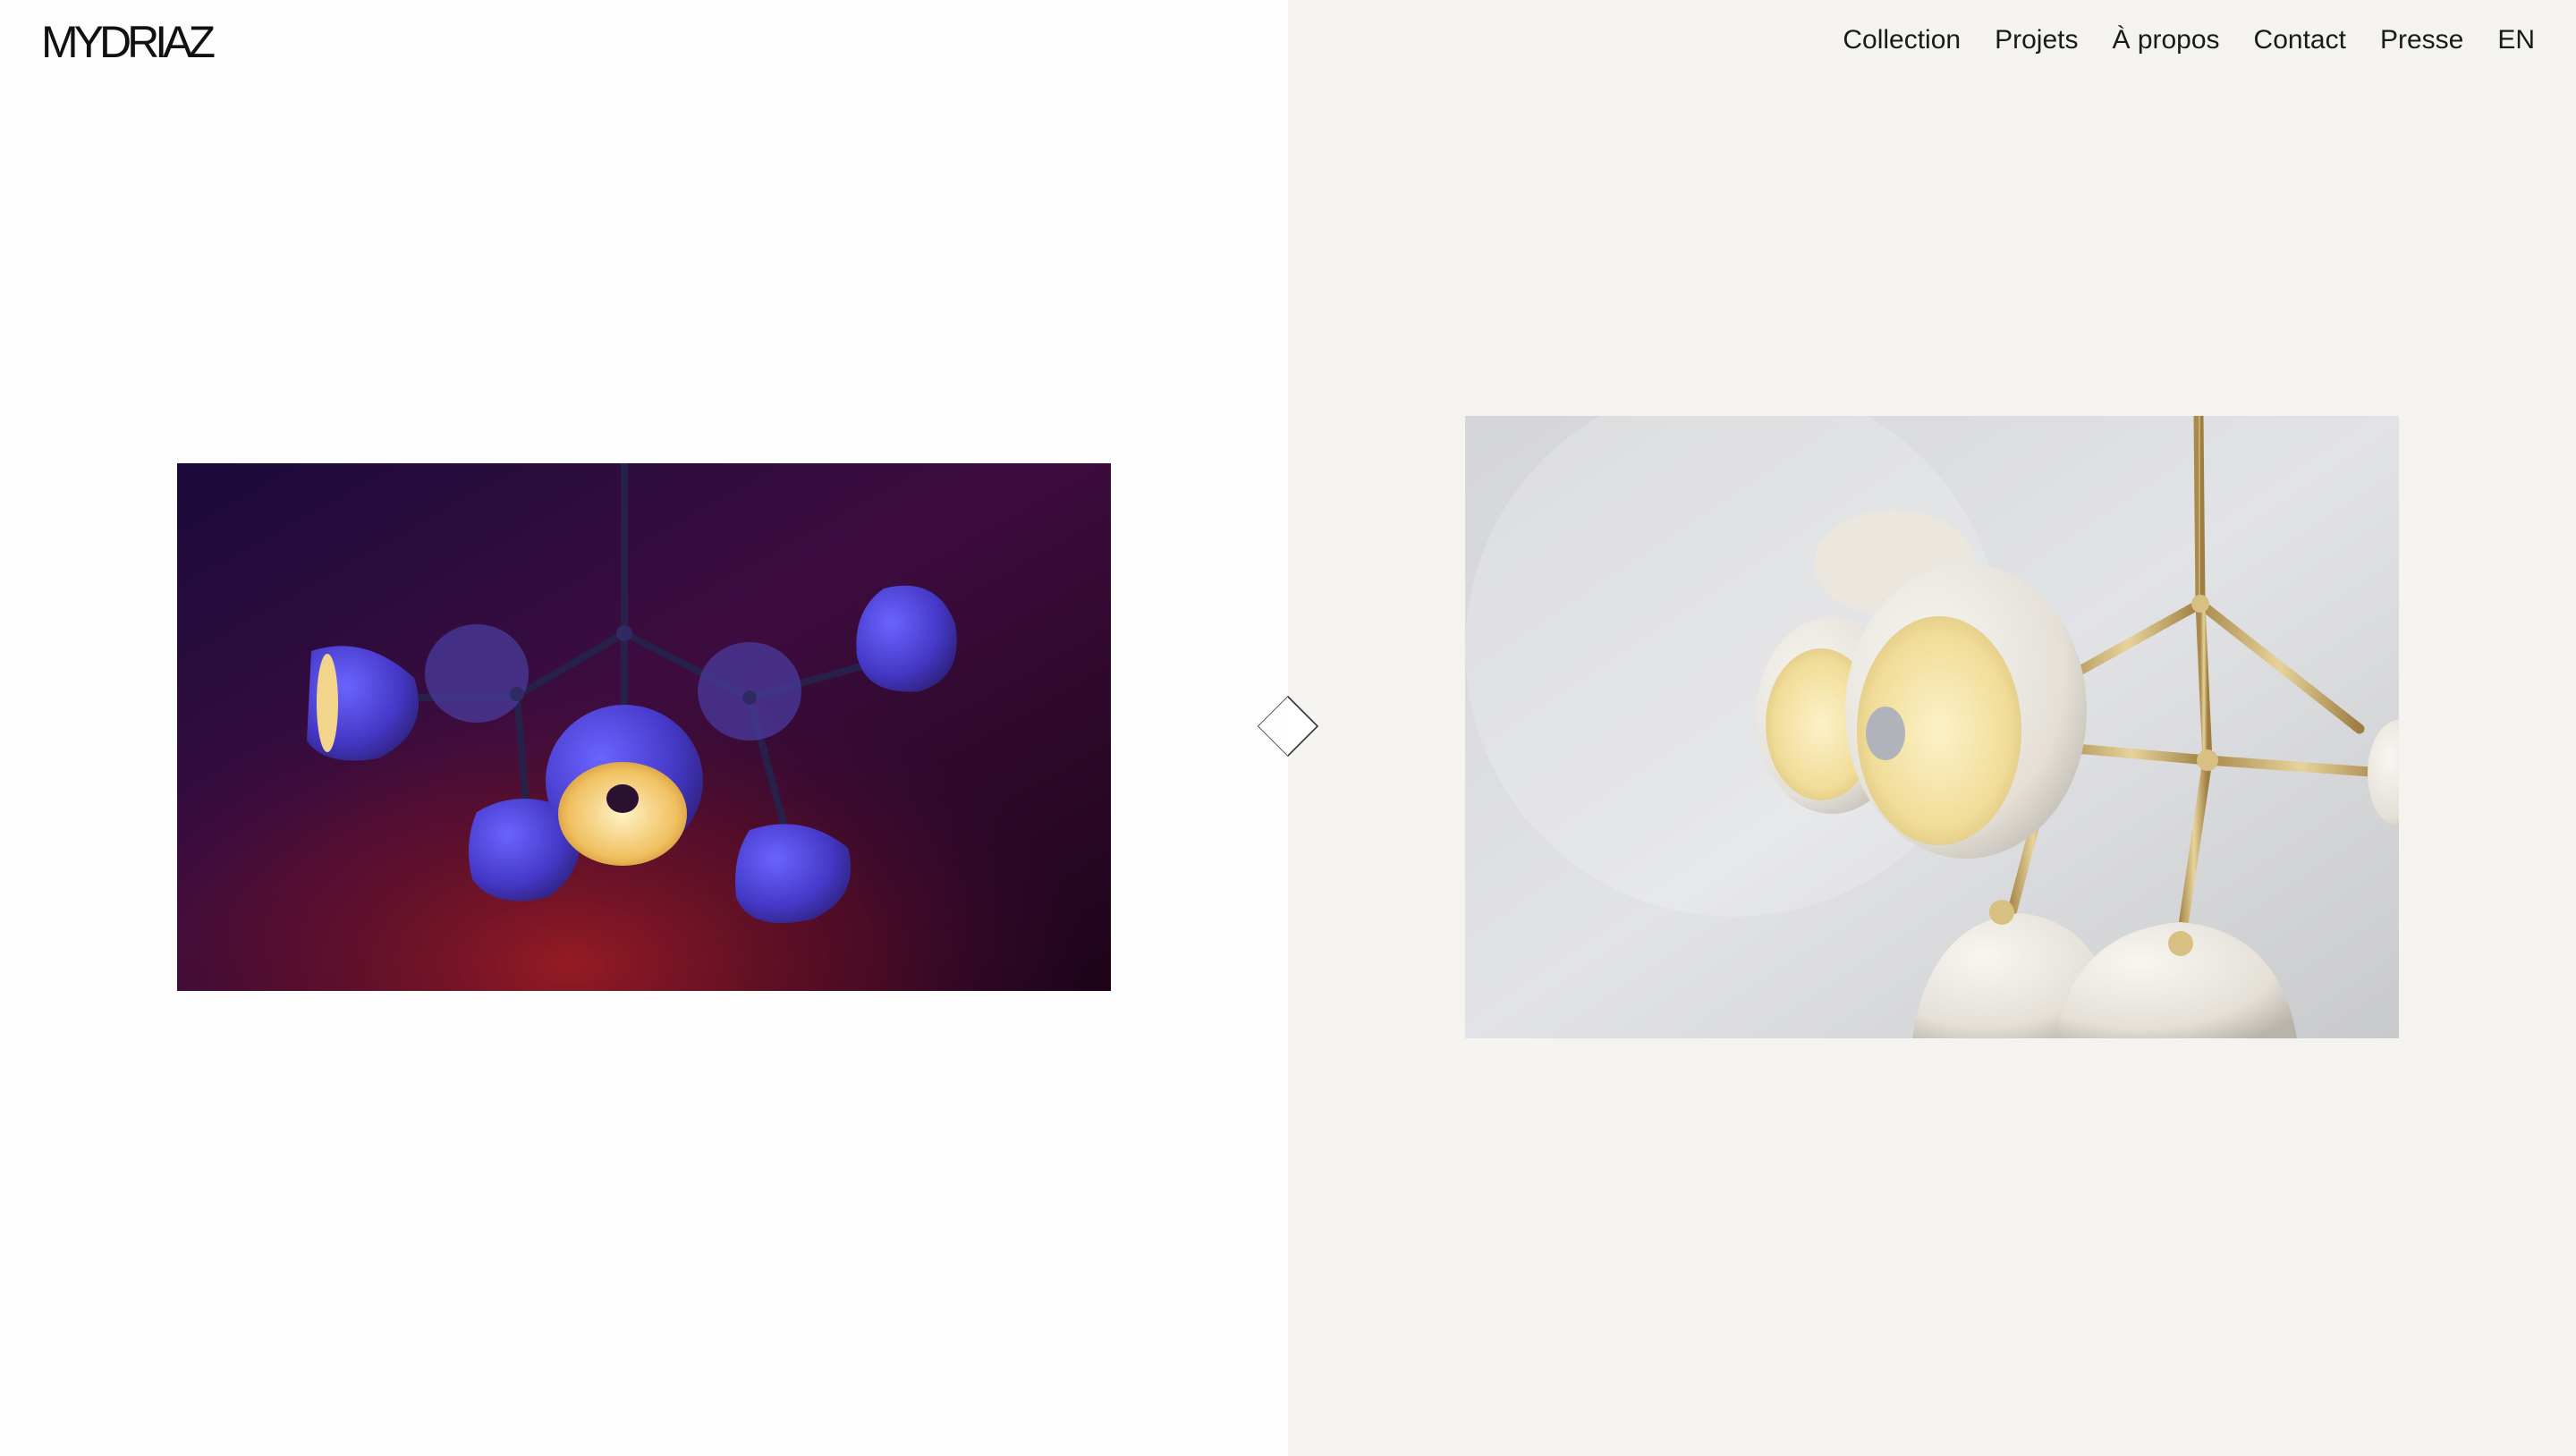 The image size is (2576, 1456). I want to click on nav-item-presse: Presse, so click(2421, 40).